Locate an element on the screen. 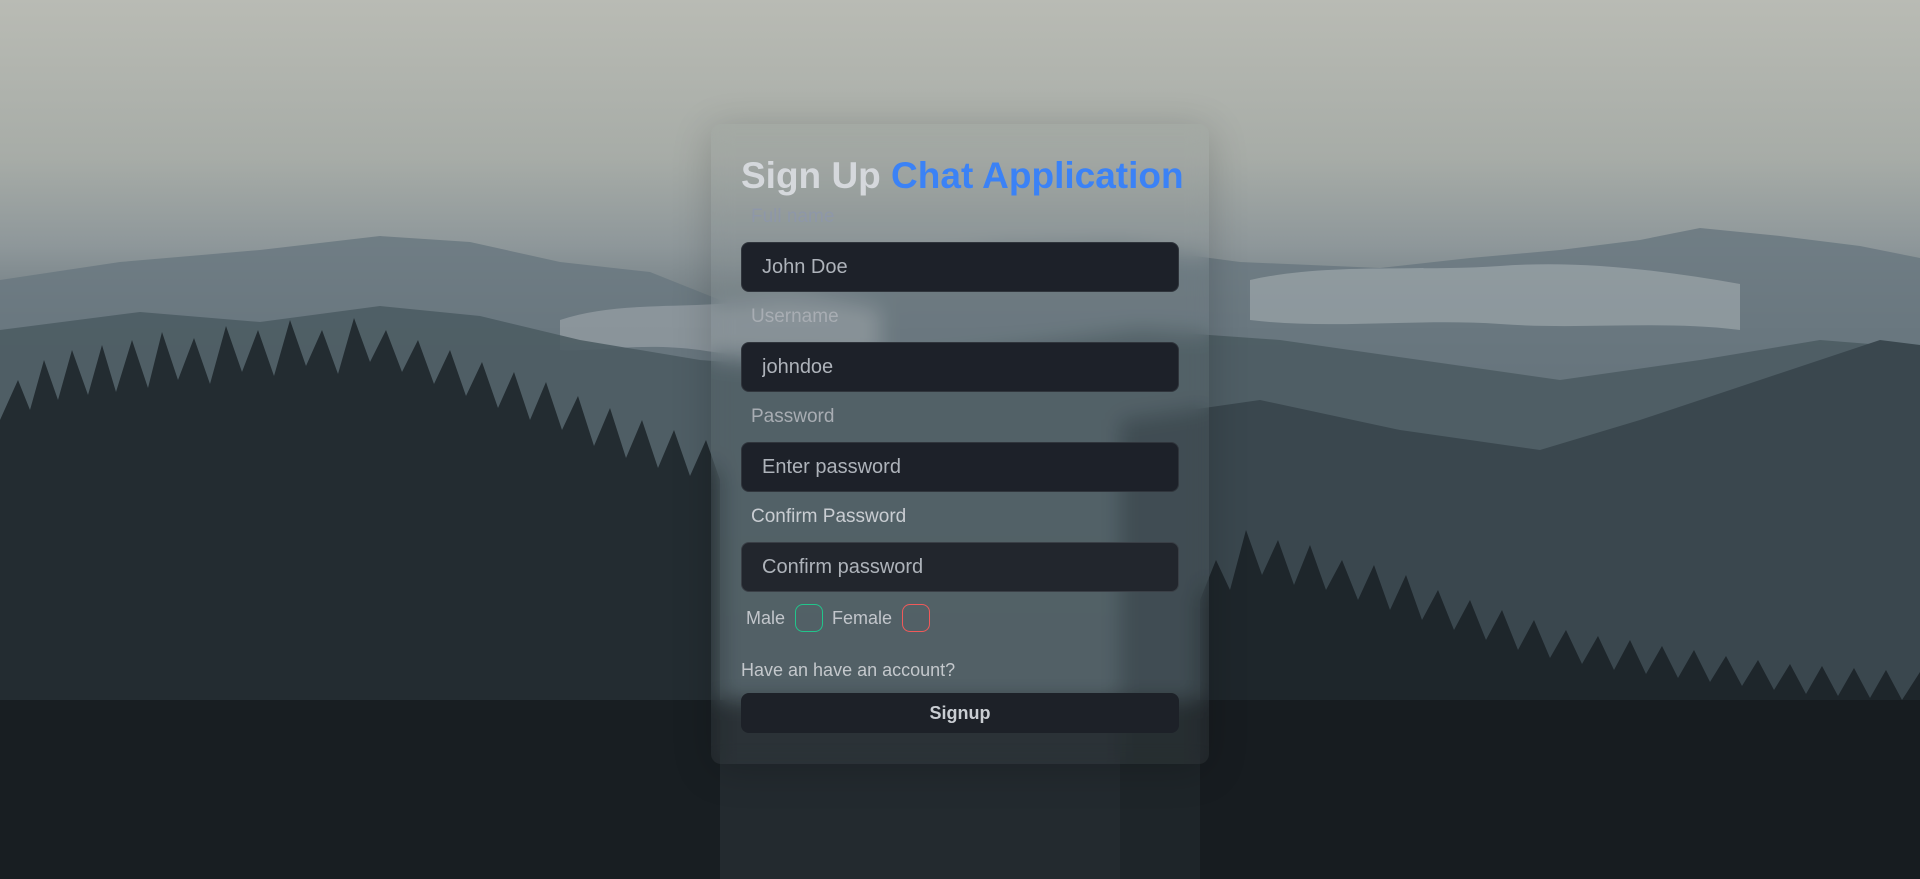  gender-option-male: Male is located at coordinates (785, 618).